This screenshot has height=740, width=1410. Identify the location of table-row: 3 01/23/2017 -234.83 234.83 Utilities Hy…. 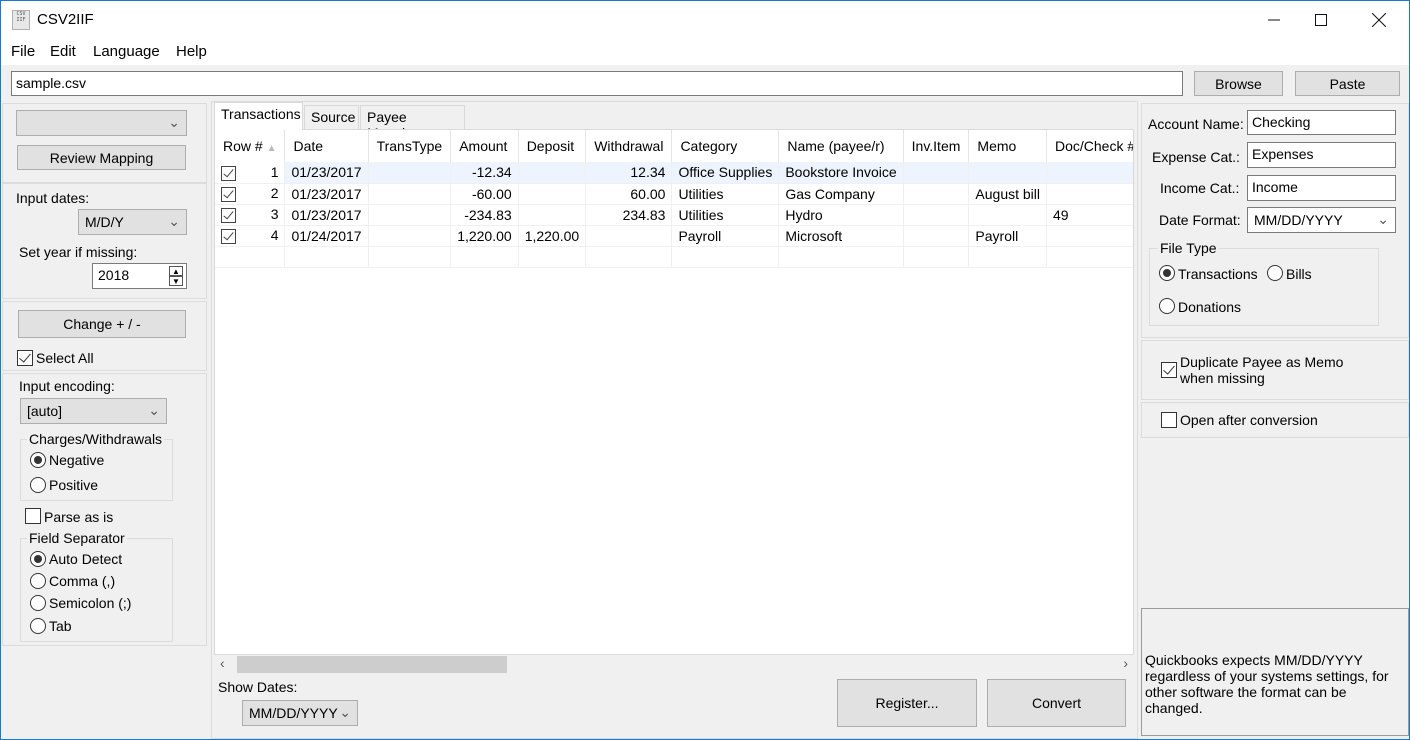
(674, 215).